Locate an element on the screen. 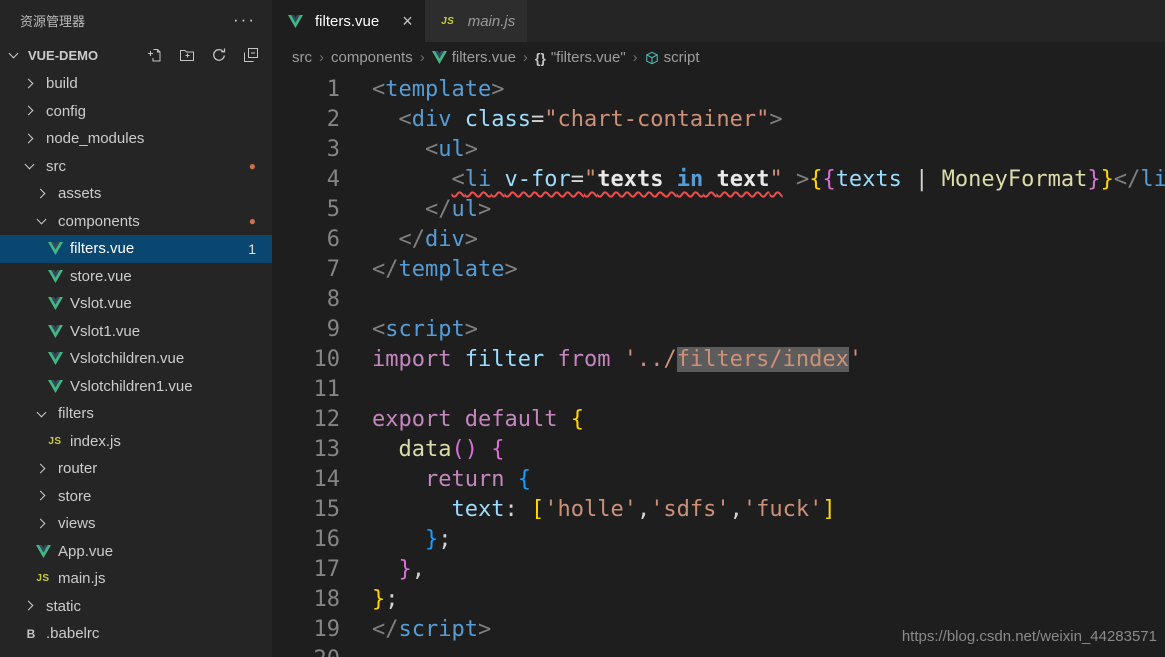  code-line-18: 18}; is located at coordinates (718, 600).